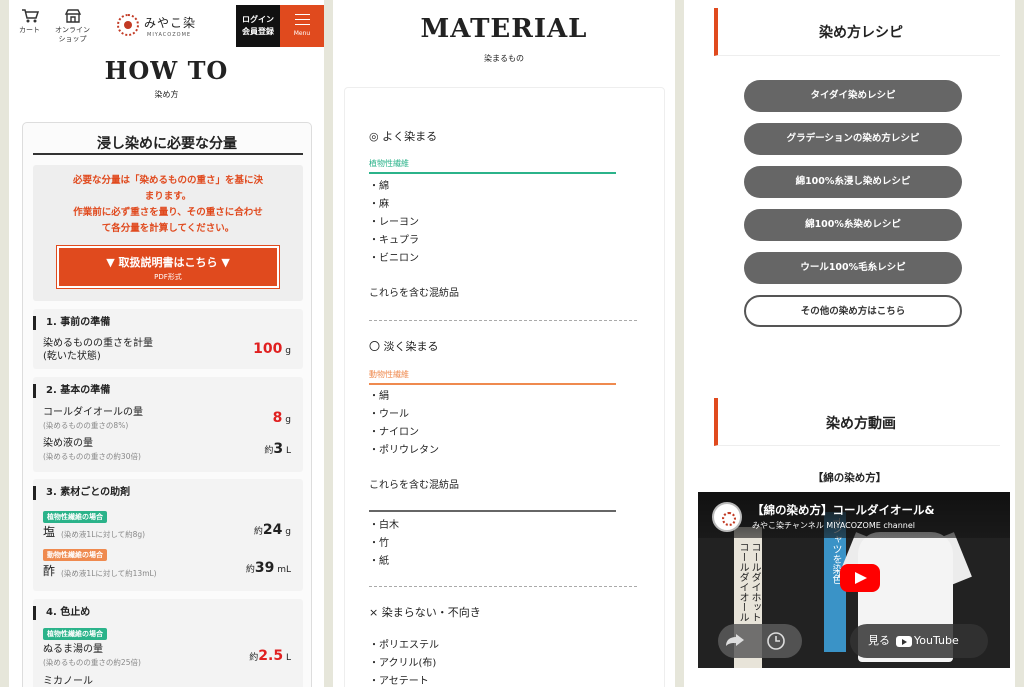 Image resolution: width=1024 pixels, height=687 pixels. Describe the element at coordinates (86, 425) in the screenshot. I see `row-note: (染めるものの重さの8%)` at that location.